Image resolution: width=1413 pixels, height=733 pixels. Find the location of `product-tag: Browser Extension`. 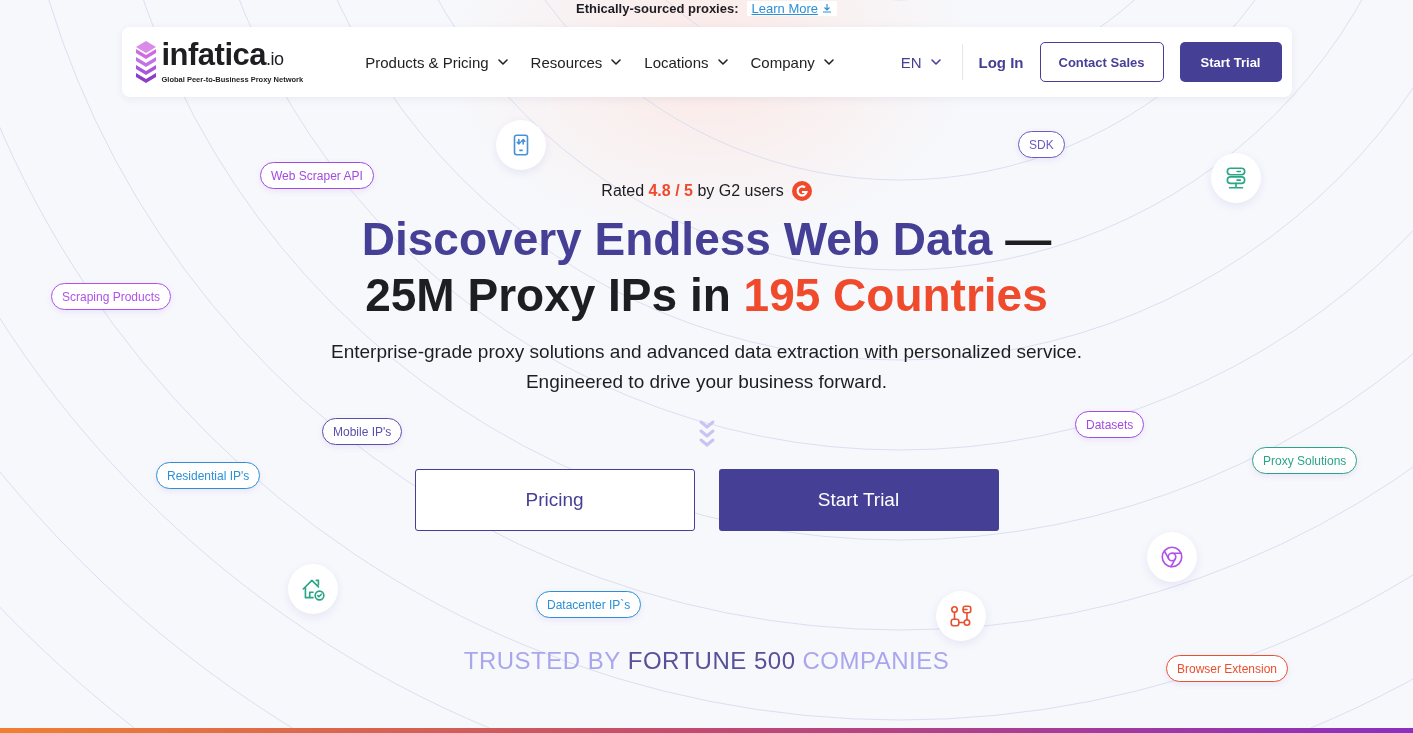

product-tag: Browser Extension is located at coordinates (1227, 668).